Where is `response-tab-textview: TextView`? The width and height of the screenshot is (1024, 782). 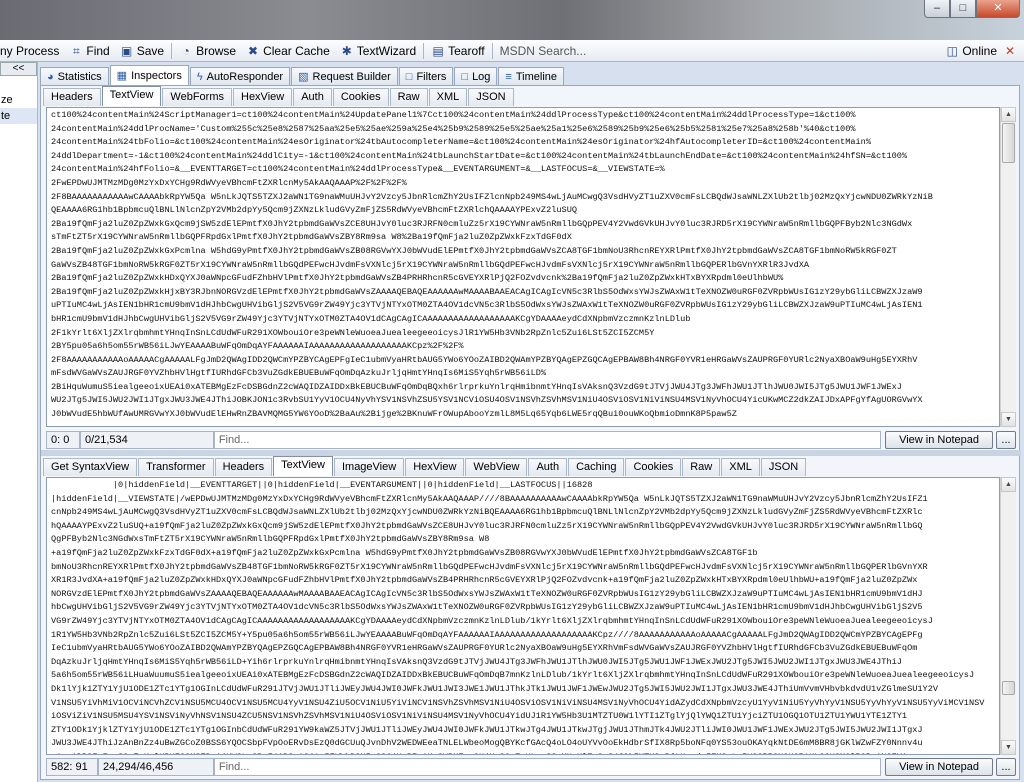
response-tab-textview: TextView is located at coordinates (303, 466).